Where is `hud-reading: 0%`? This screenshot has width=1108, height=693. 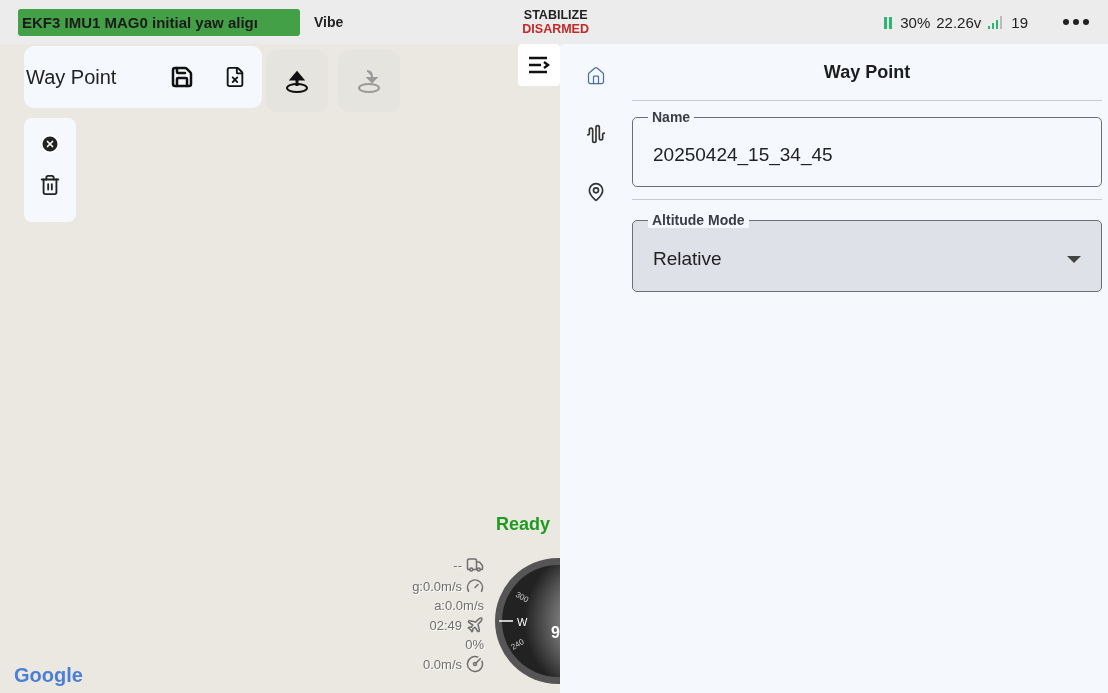 hud-reading: 0% is located at coordinates (474, 644).